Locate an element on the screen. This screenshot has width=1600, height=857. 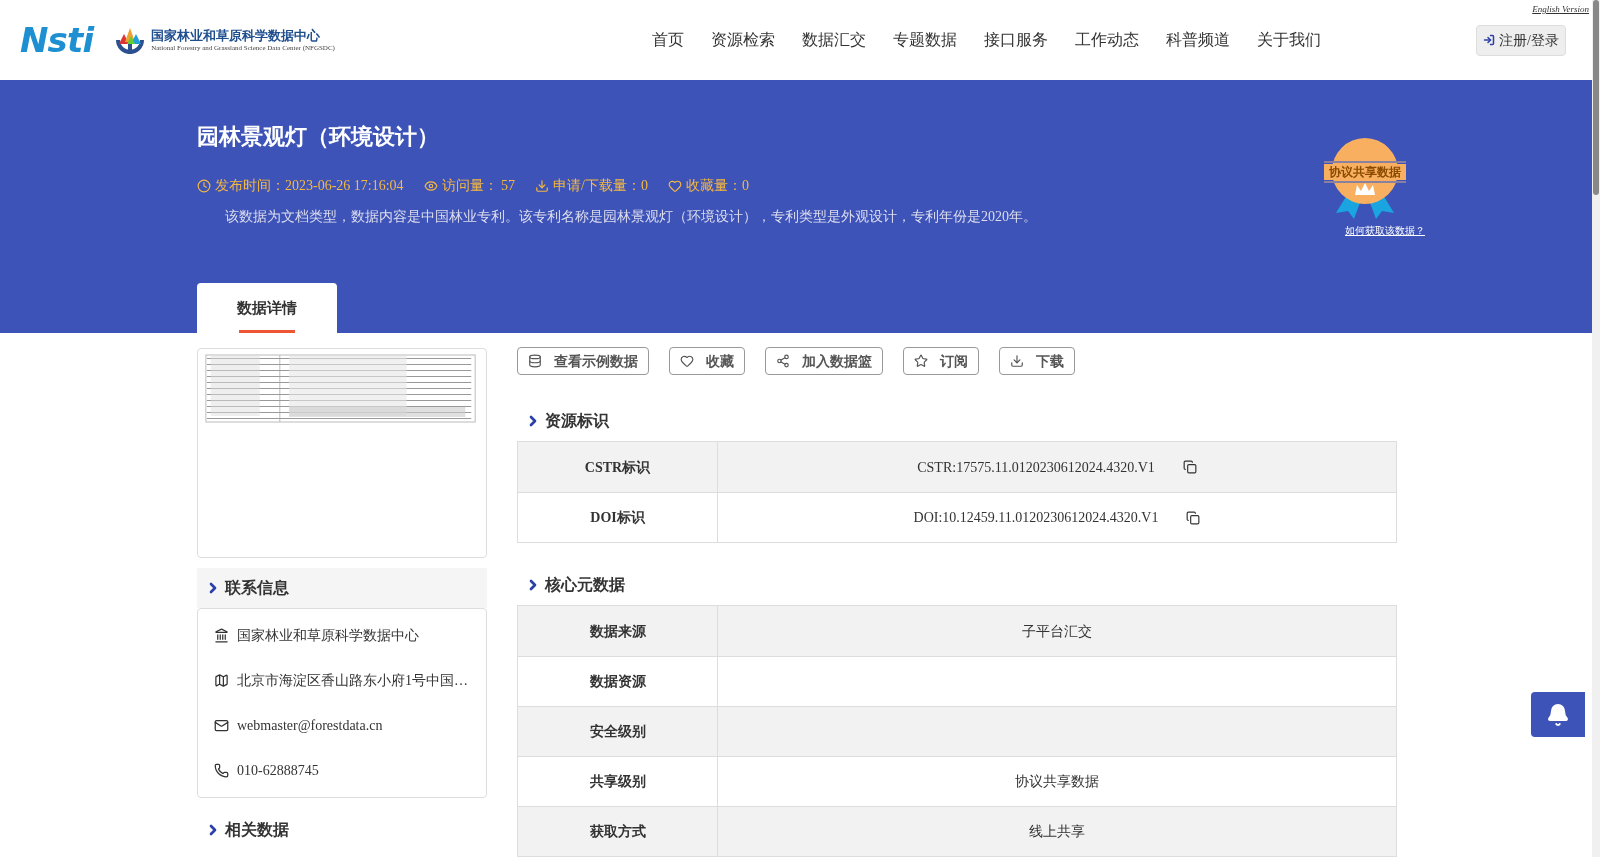
contact-text: 010-62888745 is located at coordinates (278, 771).